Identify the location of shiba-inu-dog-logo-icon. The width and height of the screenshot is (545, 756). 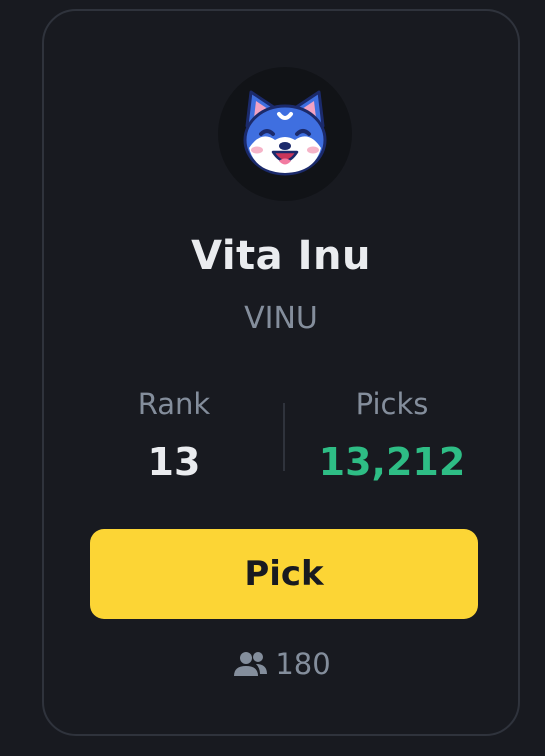
(285, 133).